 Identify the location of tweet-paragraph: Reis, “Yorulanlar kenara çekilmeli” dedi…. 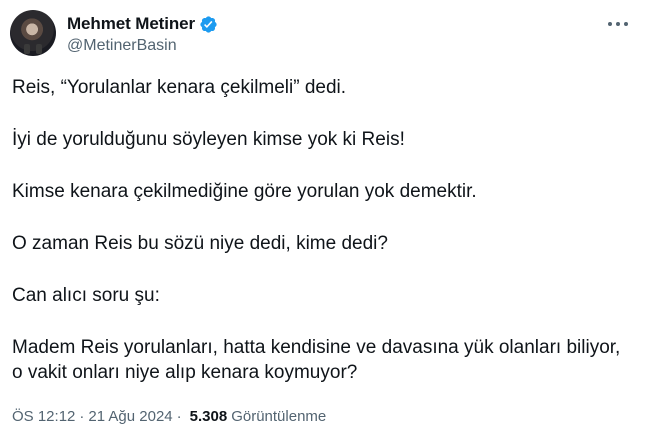
(179, 87).